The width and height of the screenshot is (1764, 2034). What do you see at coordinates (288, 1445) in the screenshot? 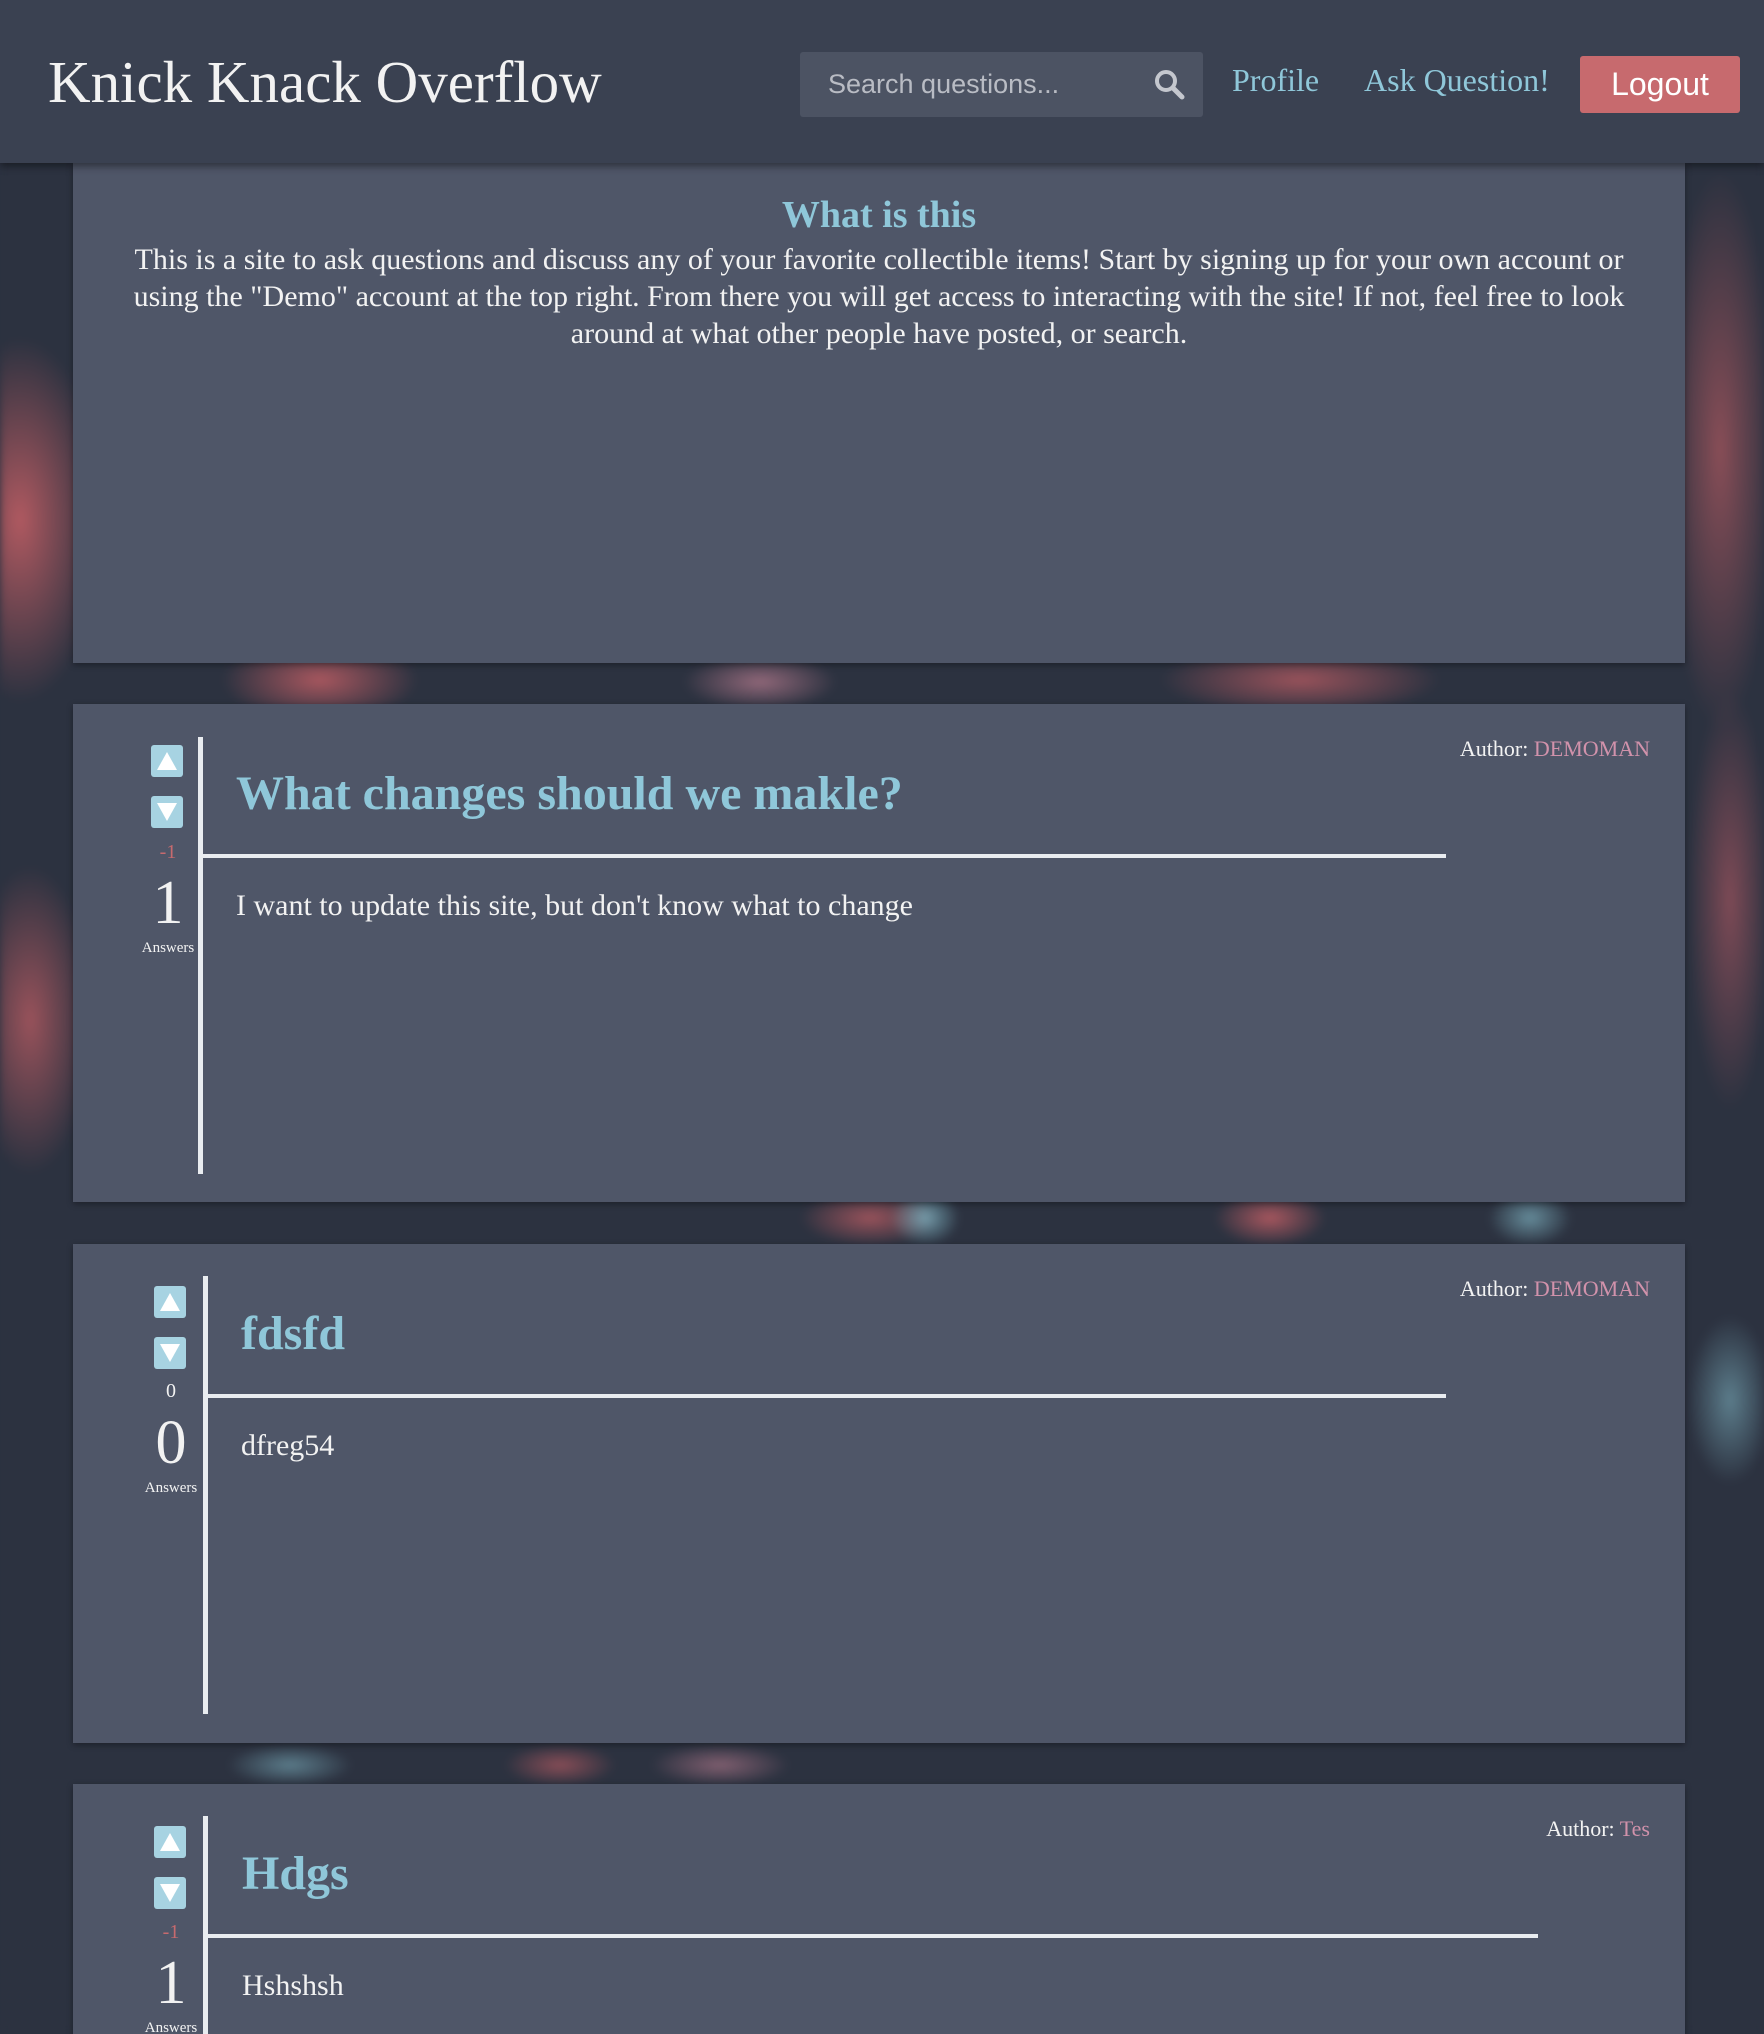
I see `question-body: dfreg54` at bounding box center [288, 1445].